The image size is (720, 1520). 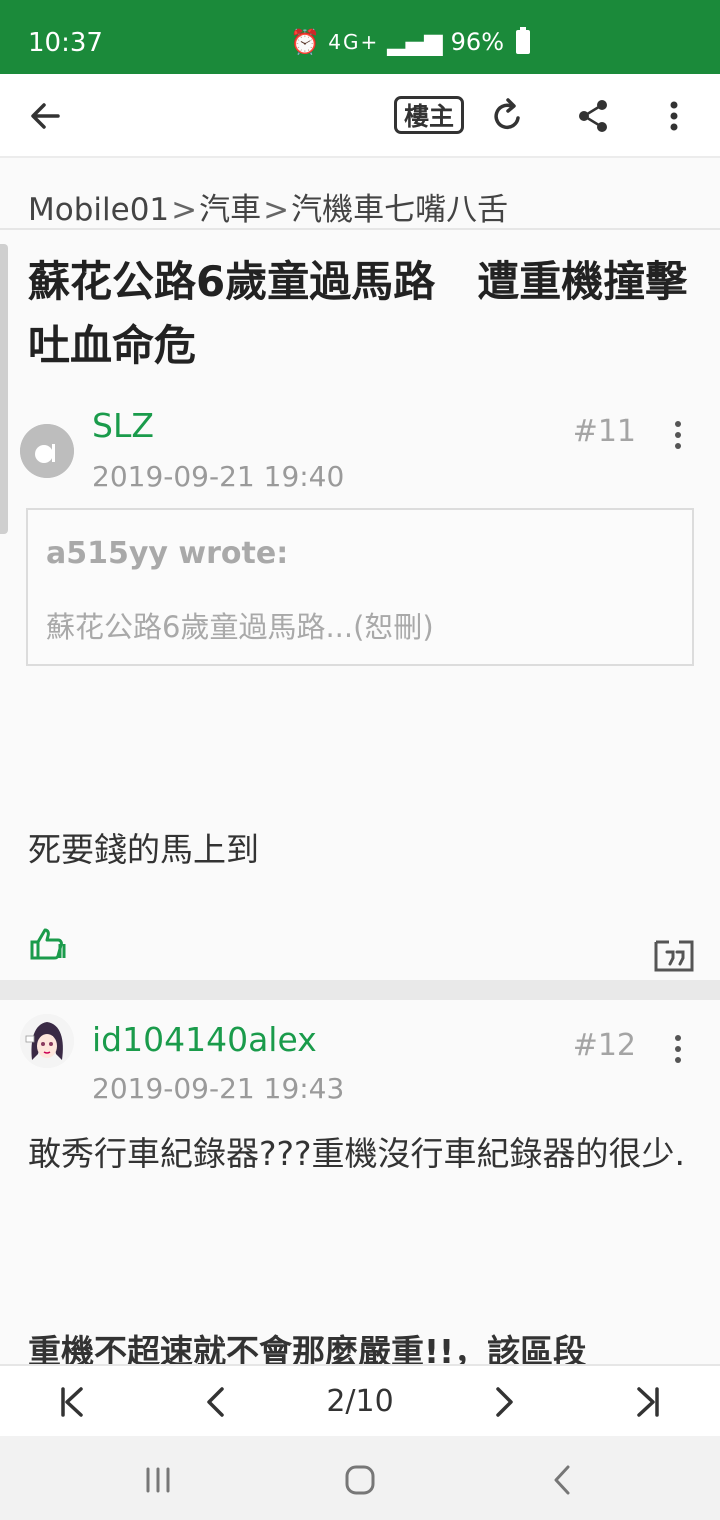 I want to click on status-time: 10:37, so click(x=65, y=43).